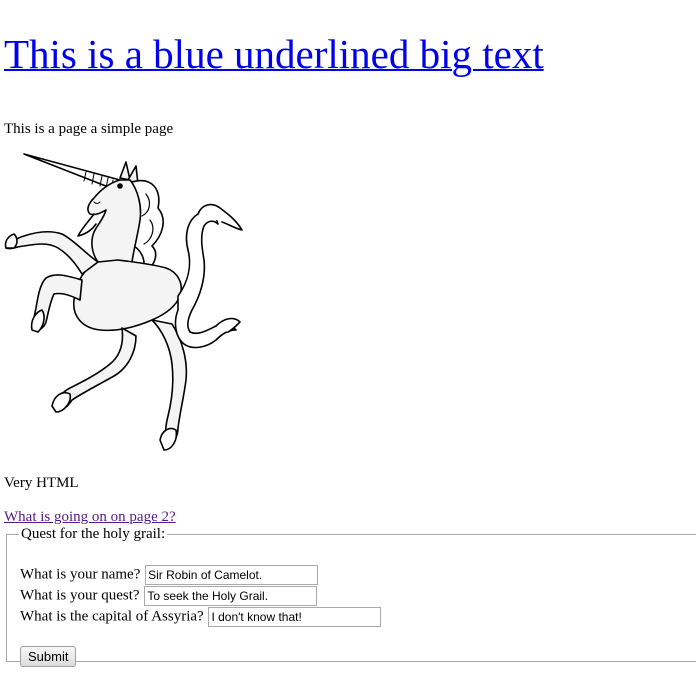 The height and width of the screenshot is (678, 696). Describe the element at coordinates (80, 574) in the screenshot. I see `name-label: What is your name?` at that location.